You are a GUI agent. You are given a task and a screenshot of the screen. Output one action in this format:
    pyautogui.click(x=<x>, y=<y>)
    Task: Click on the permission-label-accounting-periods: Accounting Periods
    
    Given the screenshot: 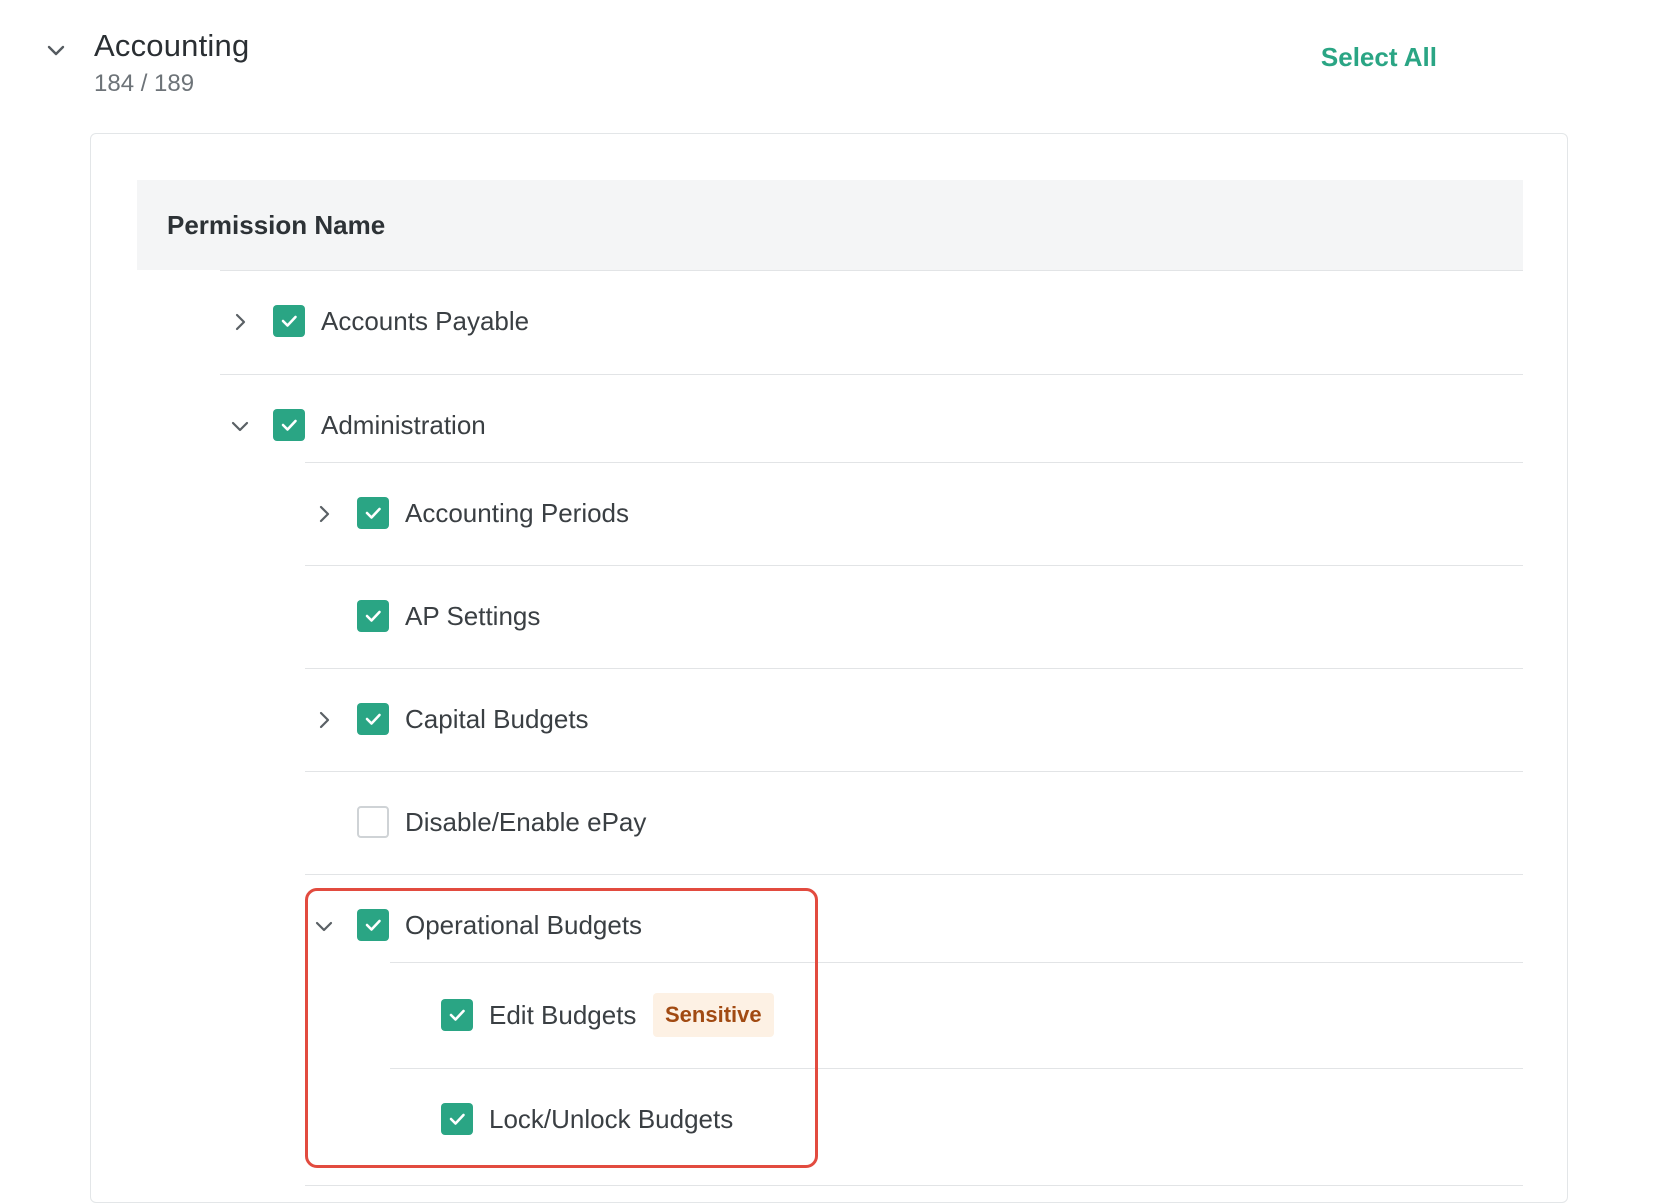 What is the action you would take?
    pyautogui.click(x=517, y=513)
    